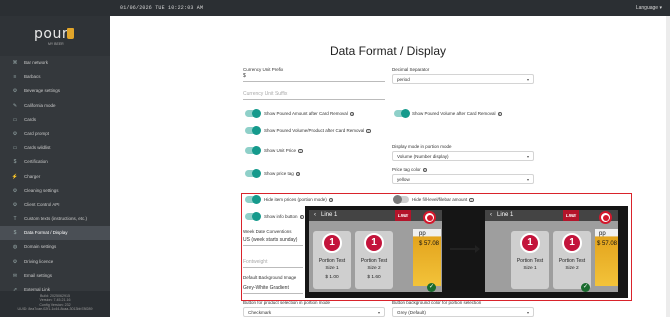 The width and height of the screenshot is (670, 317). I want to click on language-menu: Language ▾, so click(649, 8).